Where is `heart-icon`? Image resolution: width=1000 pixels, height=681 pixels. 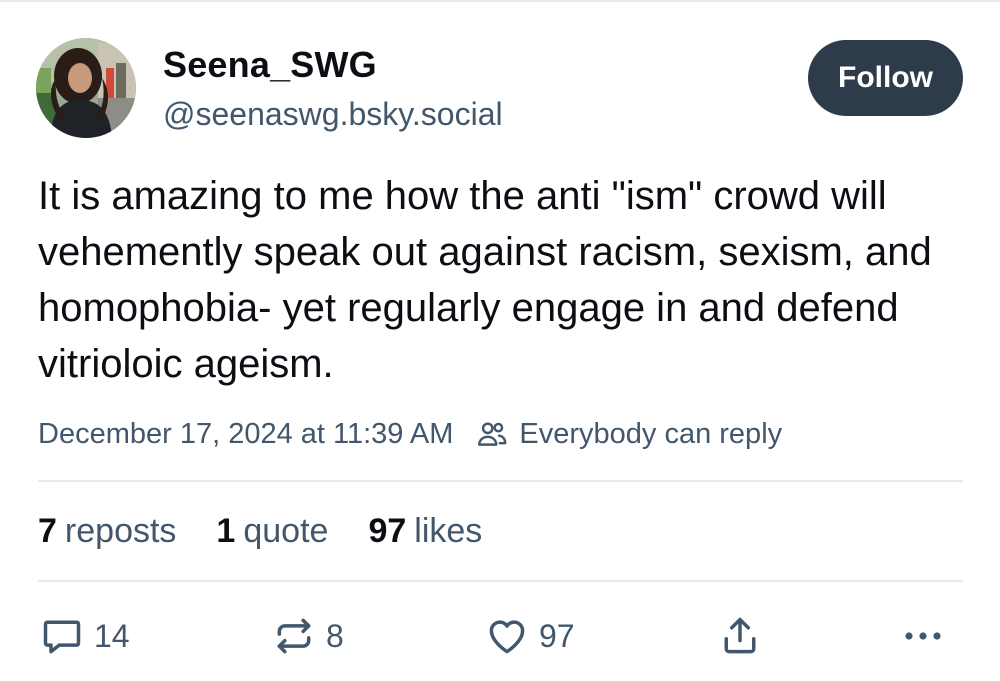
heart-icon is located at coordinates (507, 636).